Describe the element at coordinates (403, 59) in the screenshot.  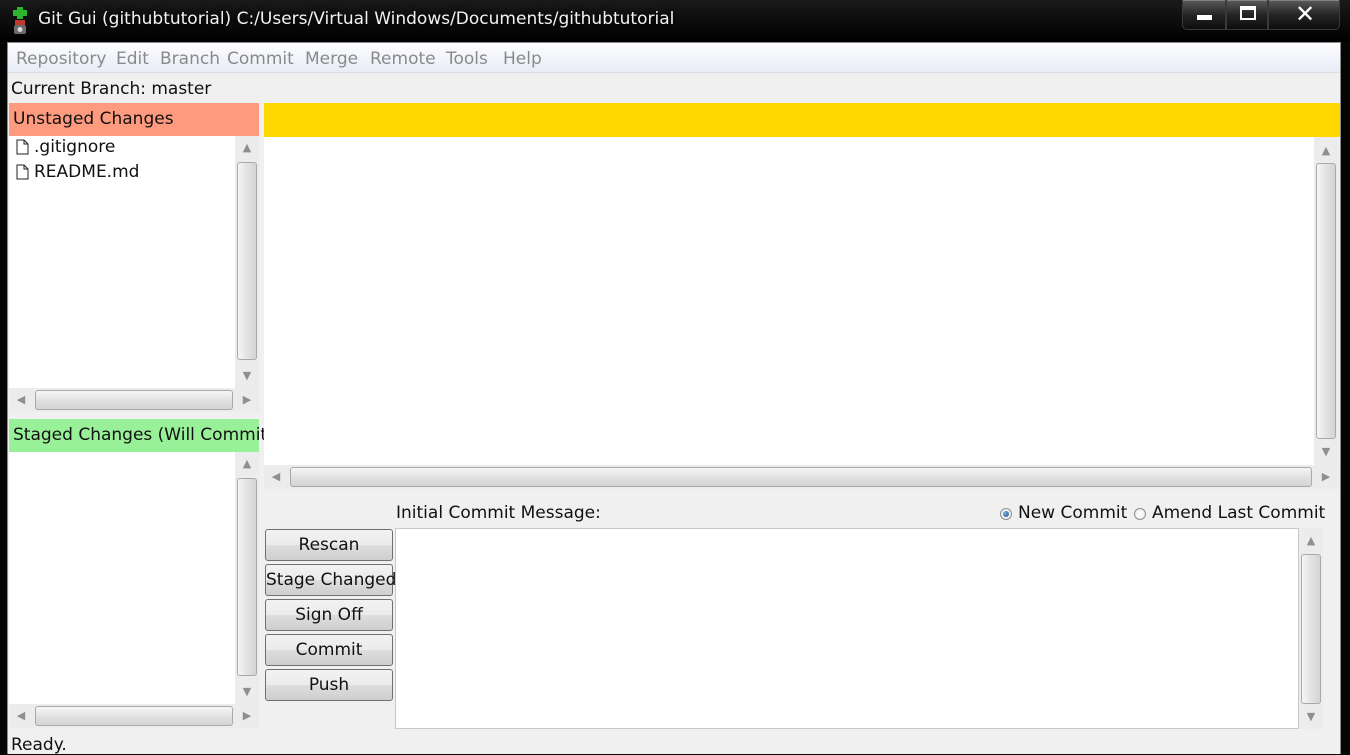
I see `menu-remote: Remote` at that location.